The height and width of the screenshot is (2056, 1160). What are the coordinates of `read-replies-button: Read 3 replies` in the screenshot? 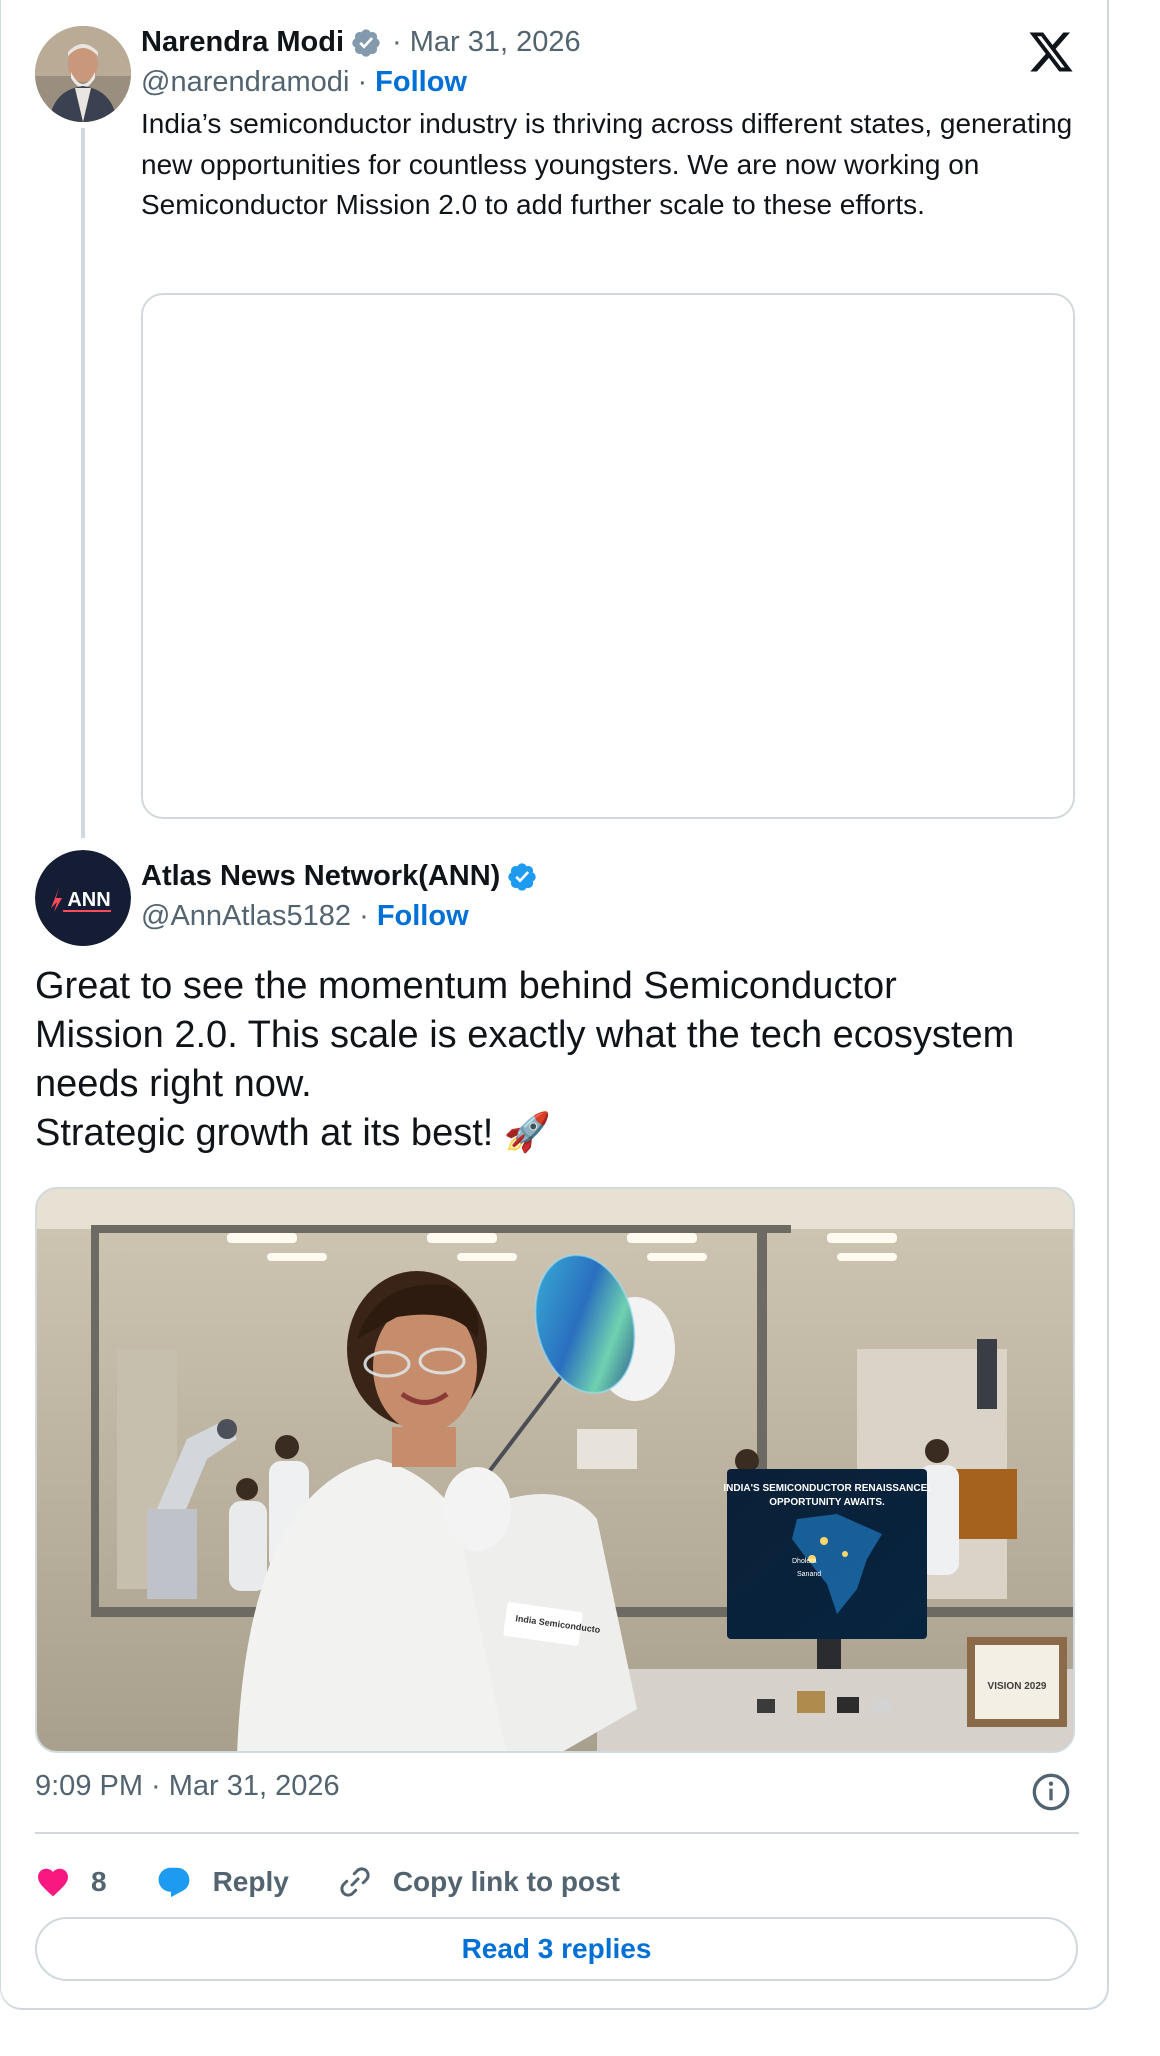 It's located at (556, 1949).